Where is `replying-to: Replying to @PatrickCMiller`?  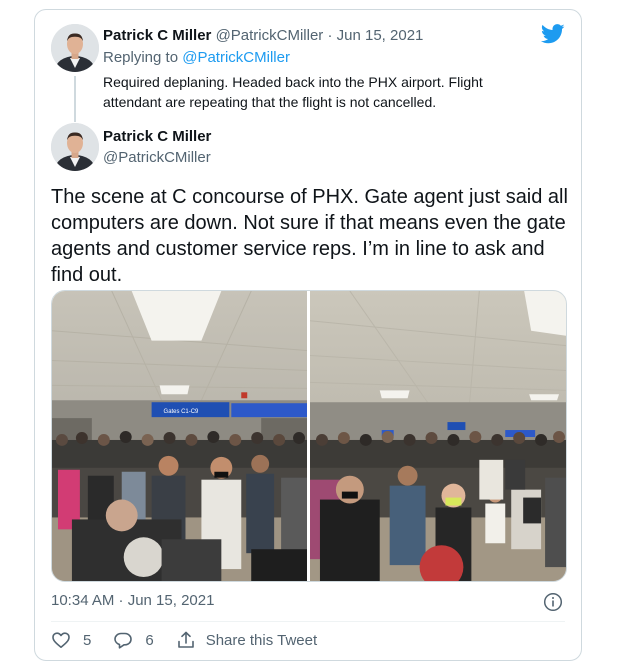 replying-to: Replying to @PatrickCMiller is located at coordinates (196, 57).